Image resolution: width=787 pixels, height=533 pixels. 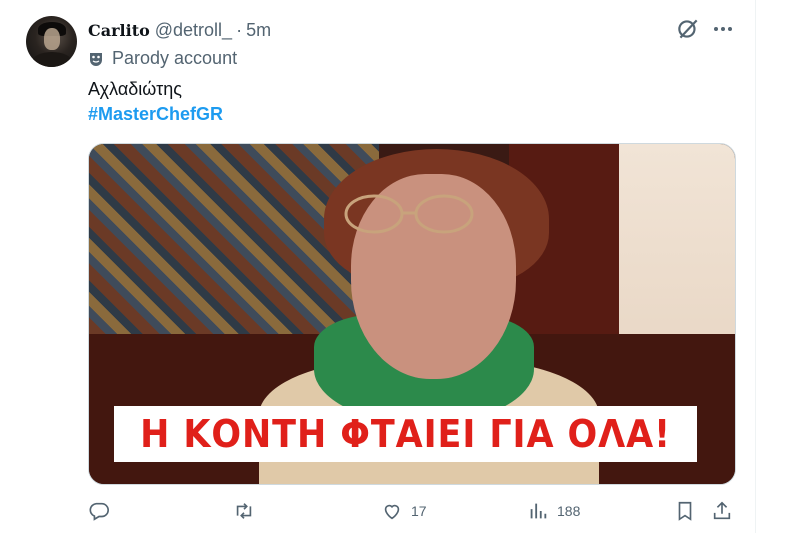 I want to click on timestamp: 5m, so click(x=258, y=30).